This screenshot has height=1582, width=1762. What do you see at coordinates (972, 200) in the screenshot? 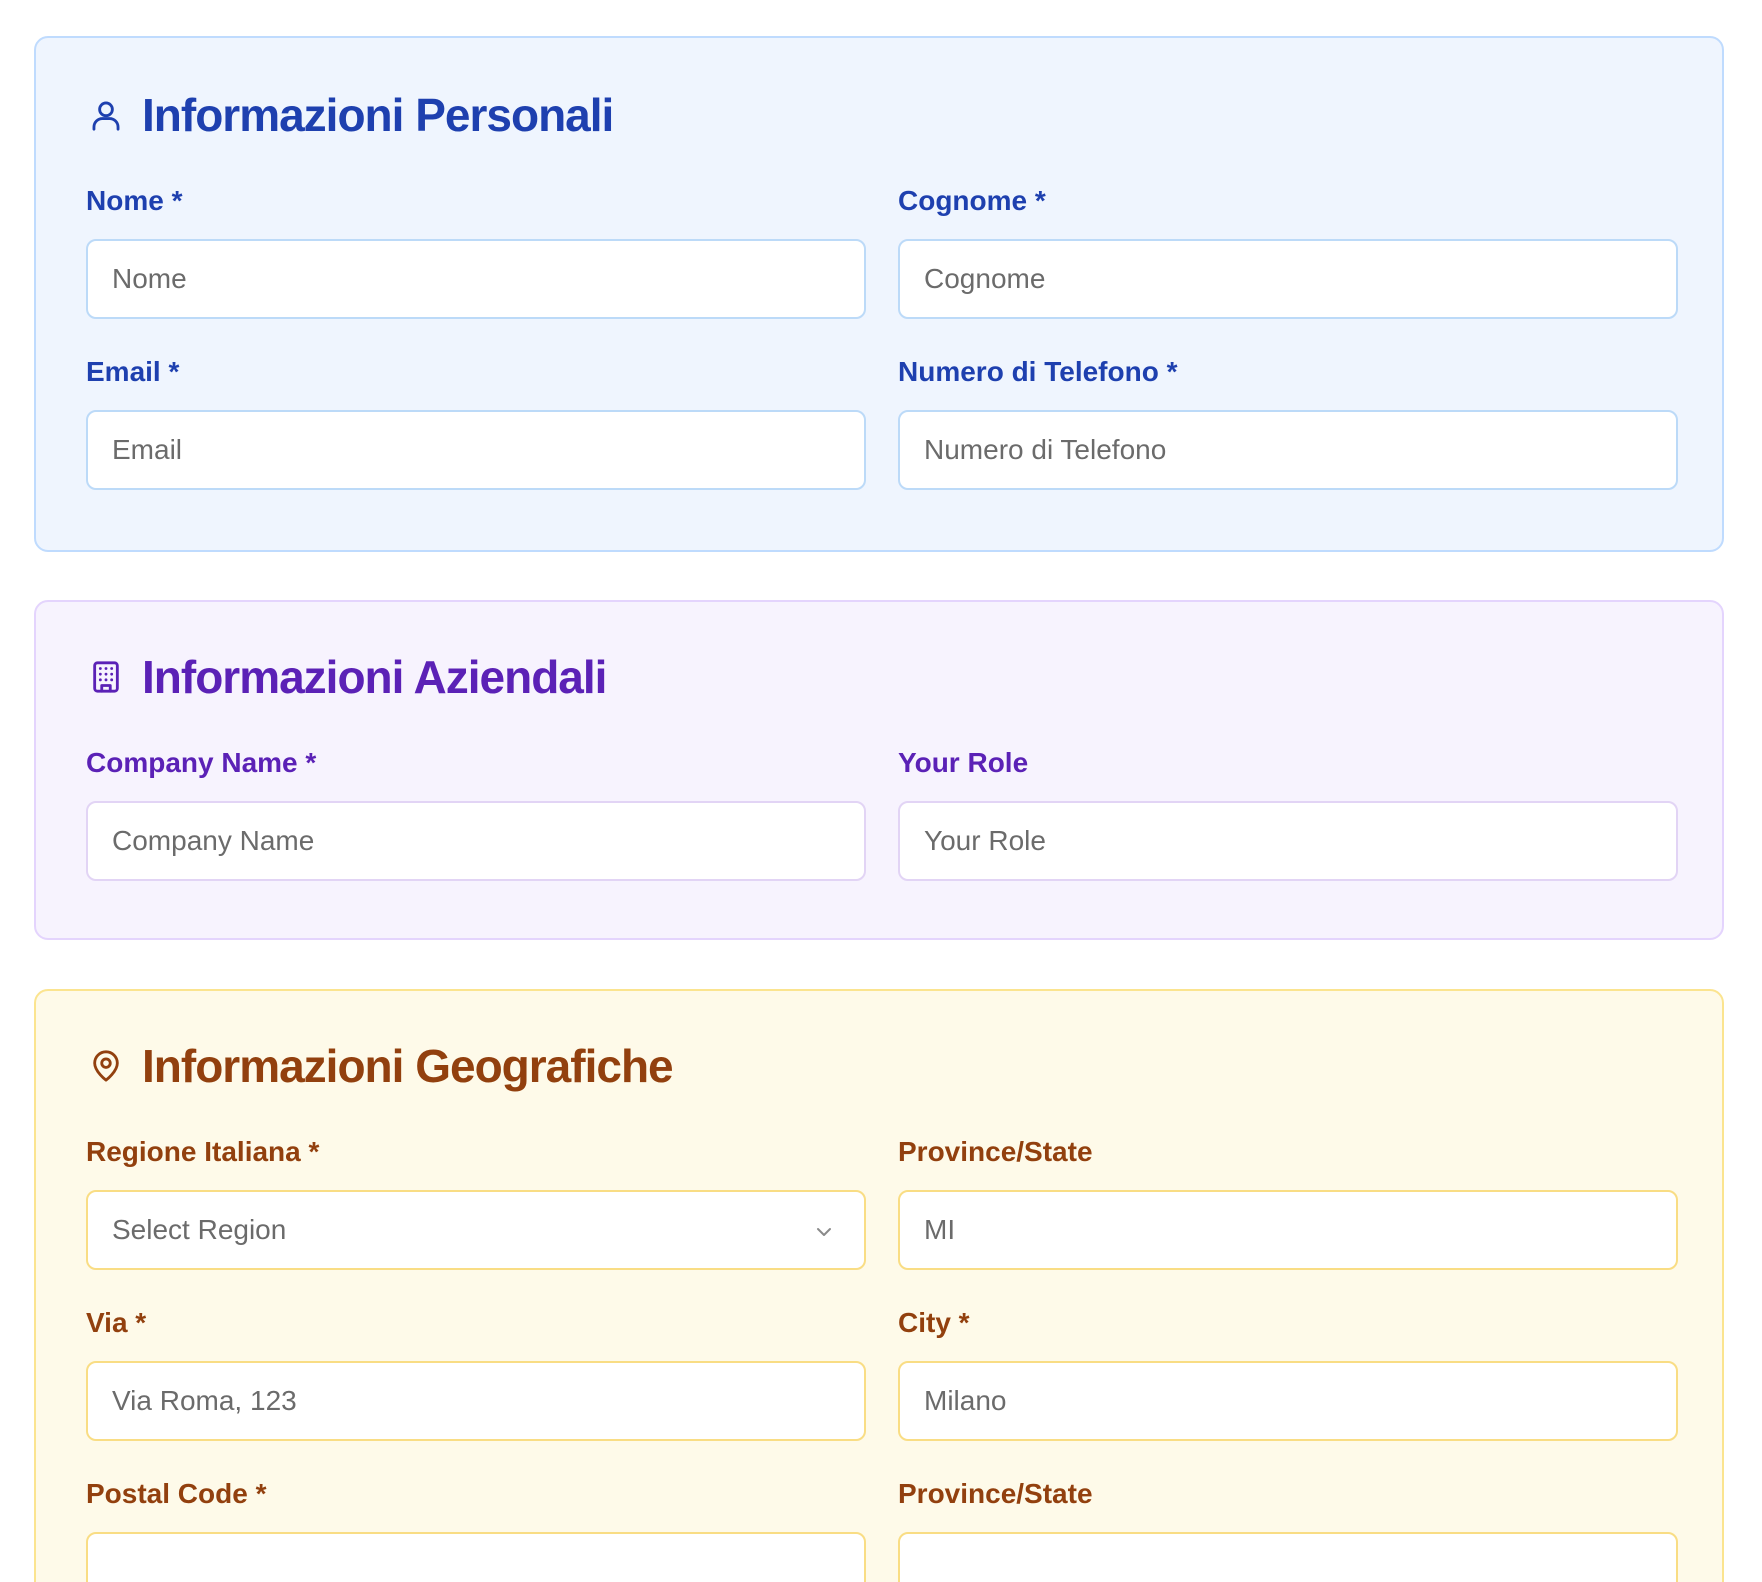
I see `last-name-label: Cognome *` at bounding box center [972, 200].